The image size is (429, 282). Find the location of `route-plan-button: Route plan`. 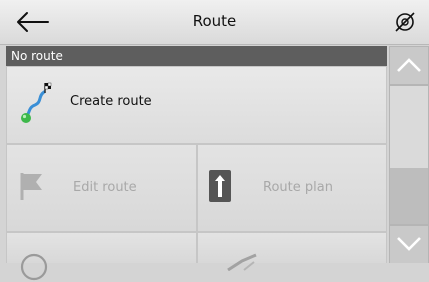

route-plan-button: Route plan is located at coordinates (292, 188).